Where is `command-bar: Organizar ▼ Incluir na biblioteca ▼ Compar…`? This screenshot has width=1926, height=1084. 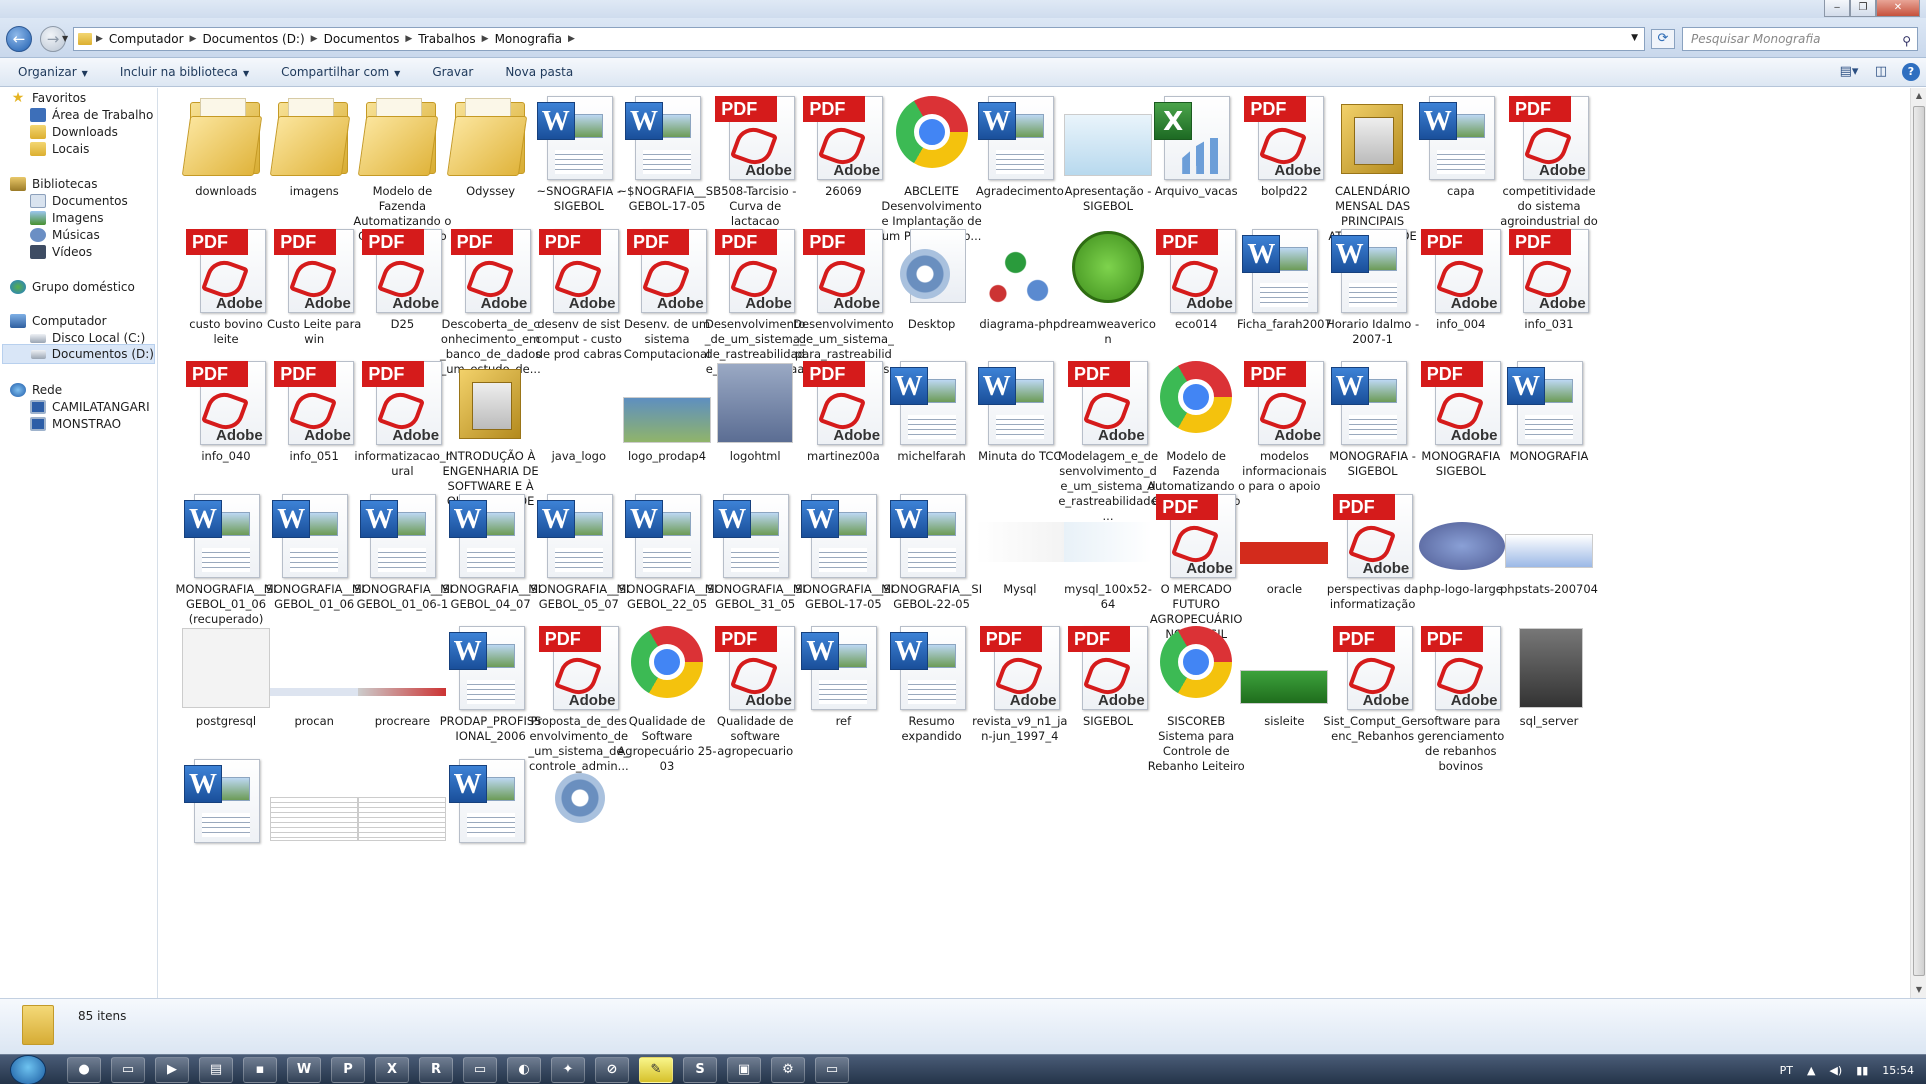
command-bar: Organizar ▼ Incluir na biblioteca ▼ Compar… is located at coordinates (963, 72).